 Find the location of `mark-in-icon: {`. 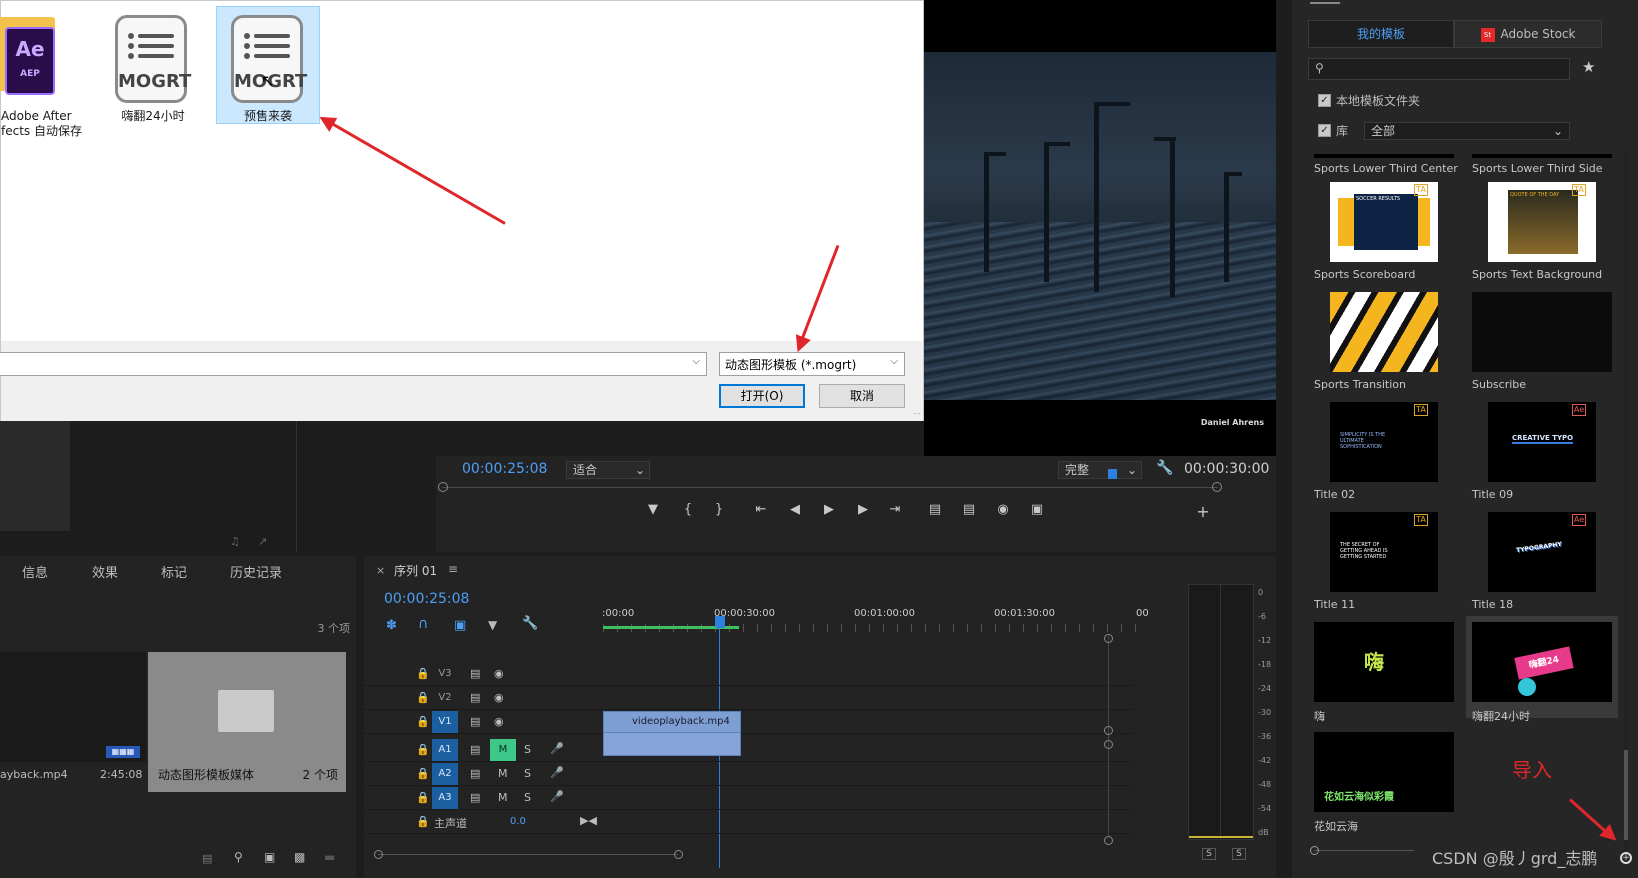

mark-in-icon: { is located at coordinates (688, 509).